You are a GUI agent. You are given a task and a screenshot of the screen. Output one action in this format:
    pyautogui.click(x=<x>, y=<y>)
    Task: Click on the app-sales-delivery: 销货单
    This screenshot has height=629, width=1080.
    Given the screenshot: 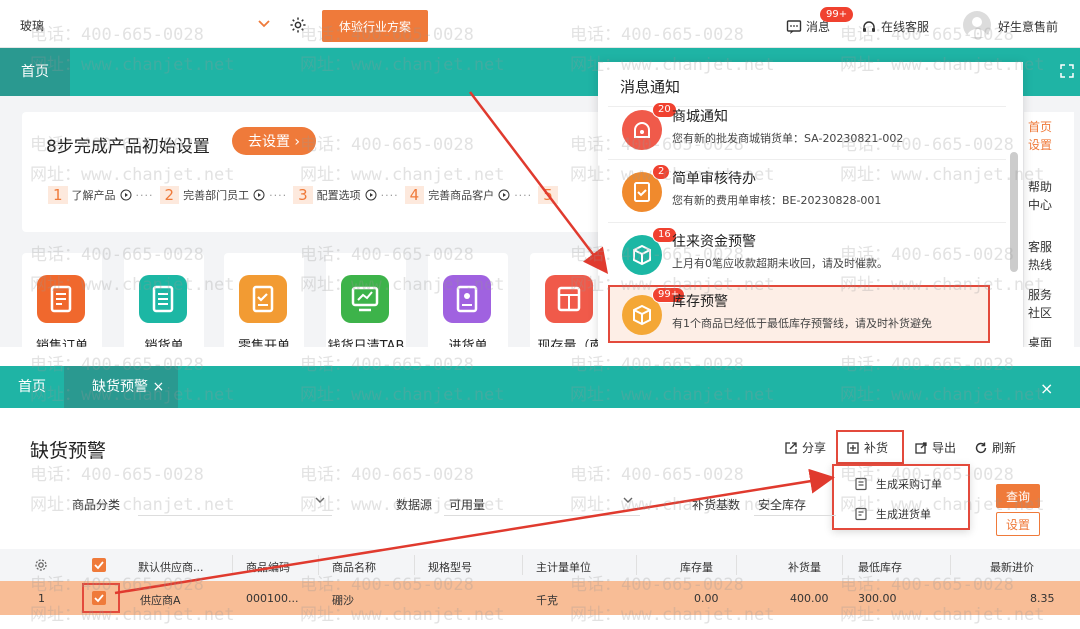 What is the action you would take?
    pyautogui.click(x=164, y=300)
    